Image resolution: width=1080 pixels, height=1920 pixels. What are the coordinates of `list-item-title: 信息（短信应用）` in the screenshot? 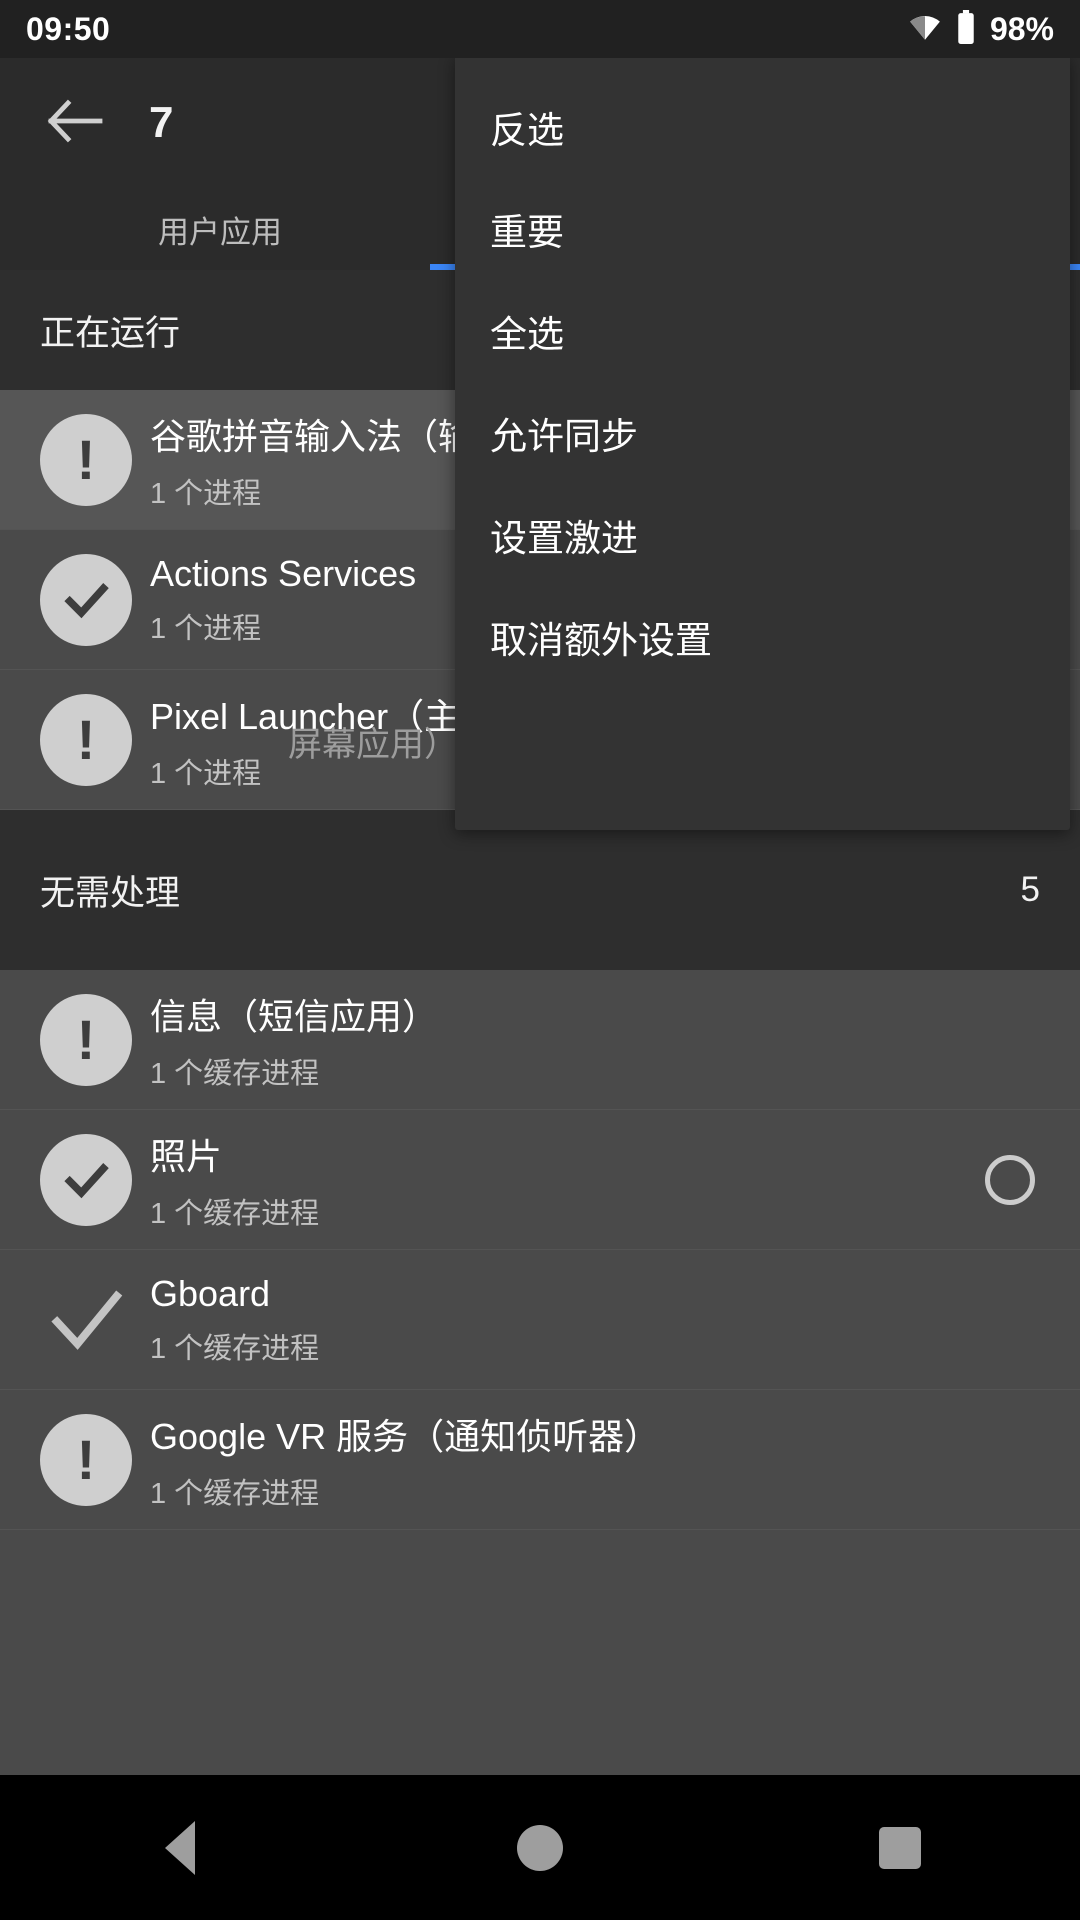 It's located at (294, 1016).